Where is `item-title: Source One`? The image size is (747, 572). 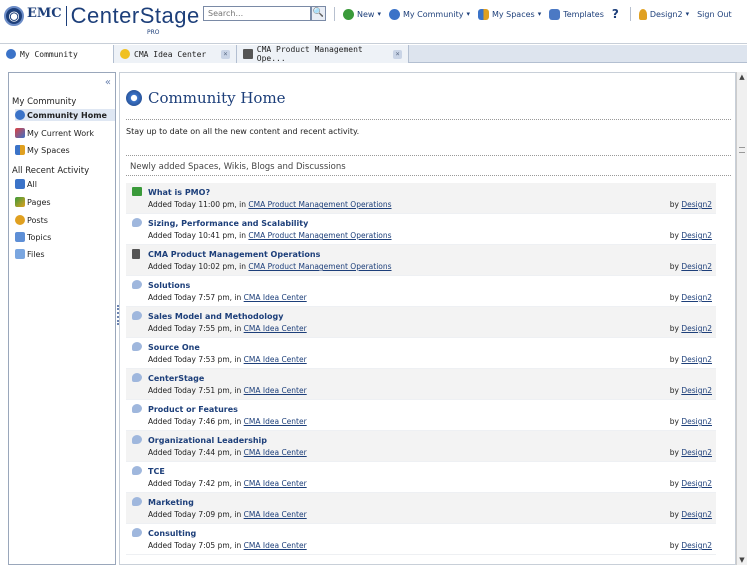
item-title: Source One is located at coordinates (174, 347).